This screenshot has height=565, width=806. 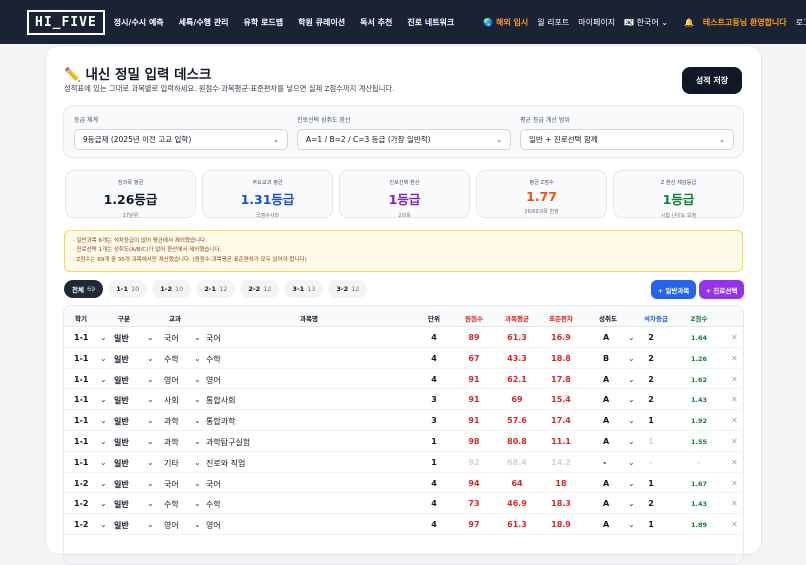 What do you see at coordinates (171, 400) in the screenshot?
I see `area-select: 사회` at bounding box center [171, 400].